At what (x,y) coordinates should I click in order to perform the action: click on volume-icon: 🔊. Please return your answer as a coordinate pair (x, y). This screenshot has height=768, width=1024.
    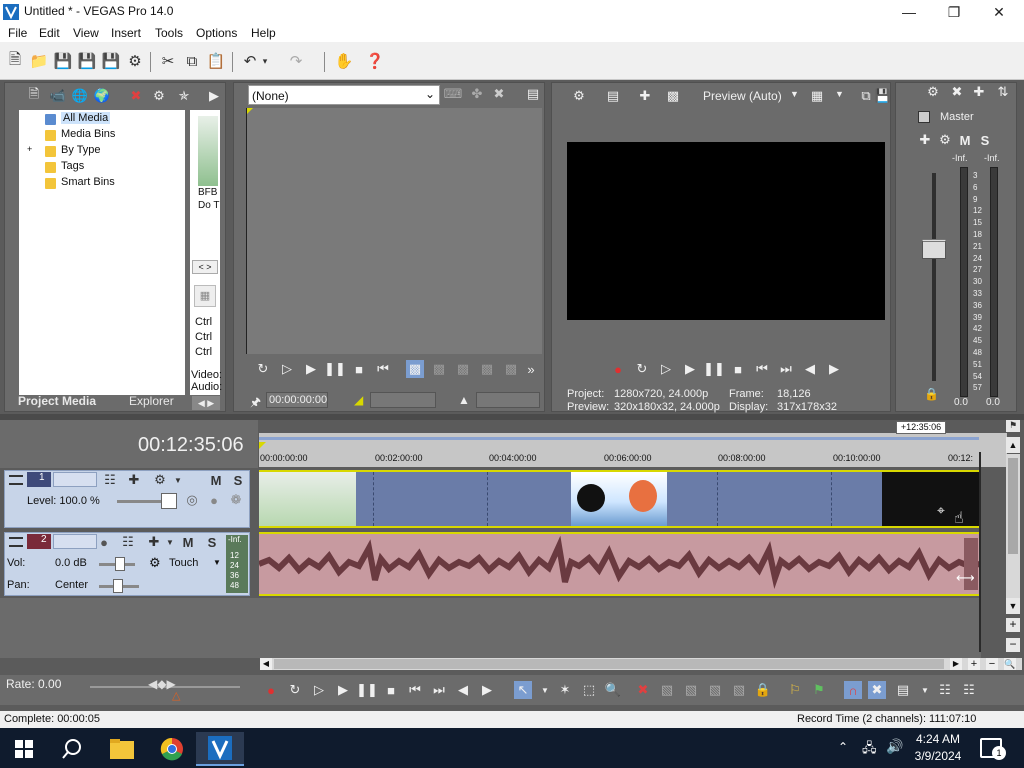
    Looking at the image, I should click on (894, 746).